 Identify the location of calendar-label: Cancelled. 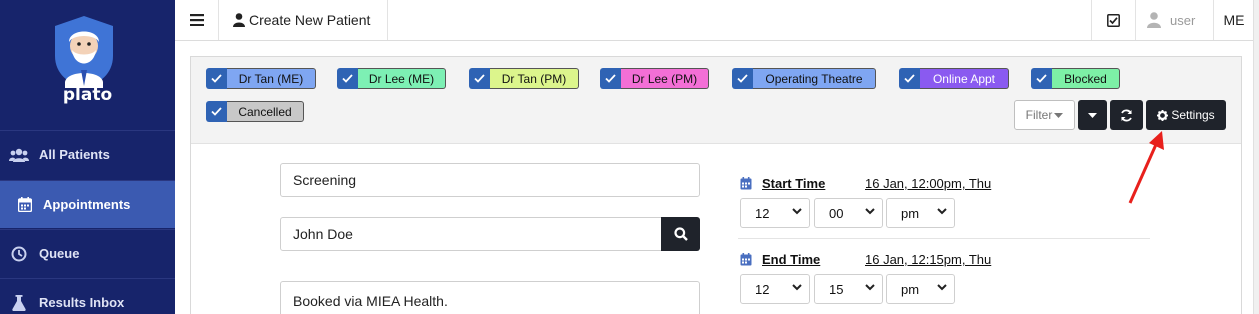
(265, 111).